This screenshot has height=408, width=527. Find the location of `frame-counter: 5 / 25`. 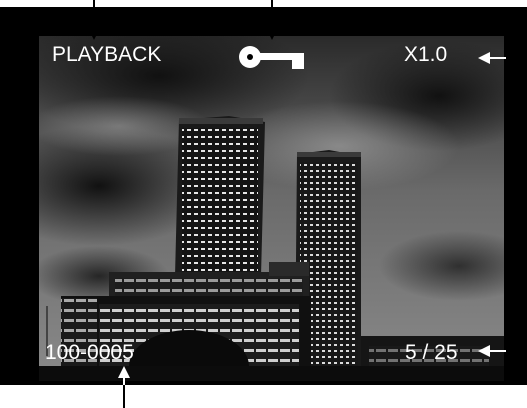

frame-counter: 5 / 25 is located at coordinates (431, 352).